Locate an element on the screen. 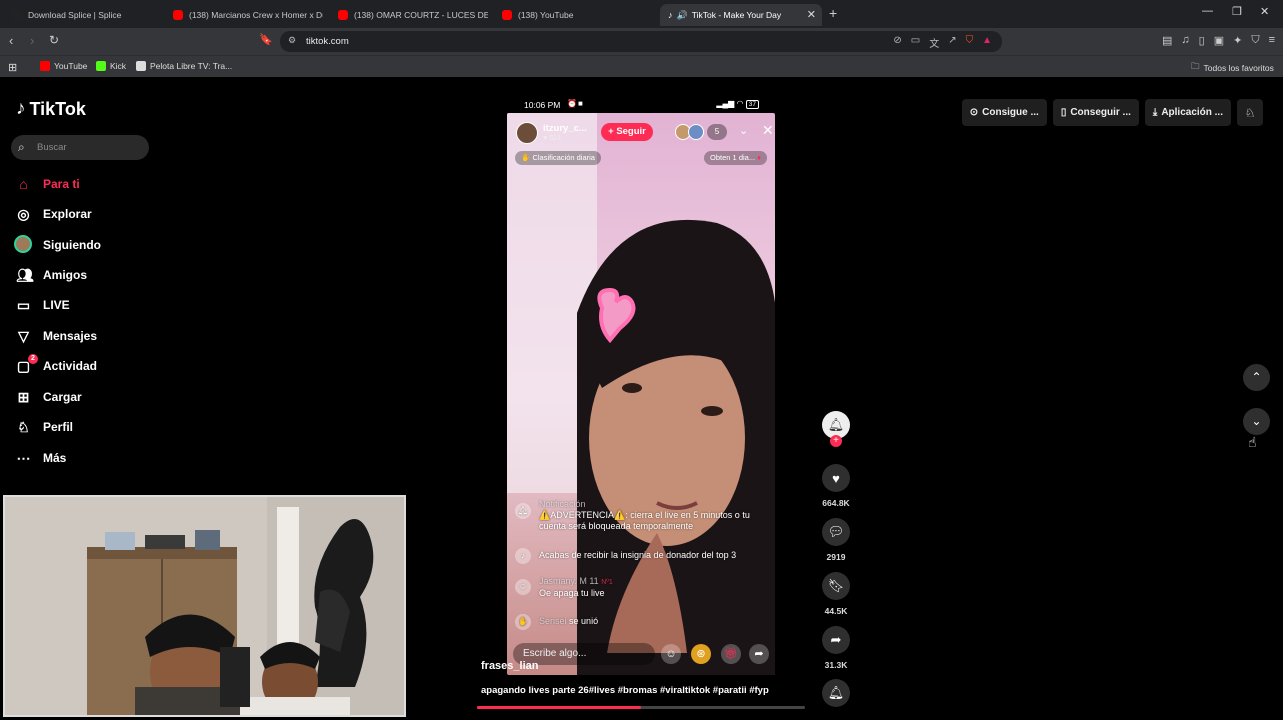  sidebar-item-mensajes: ▽ Mensajes is located at coordinates (56, 336).